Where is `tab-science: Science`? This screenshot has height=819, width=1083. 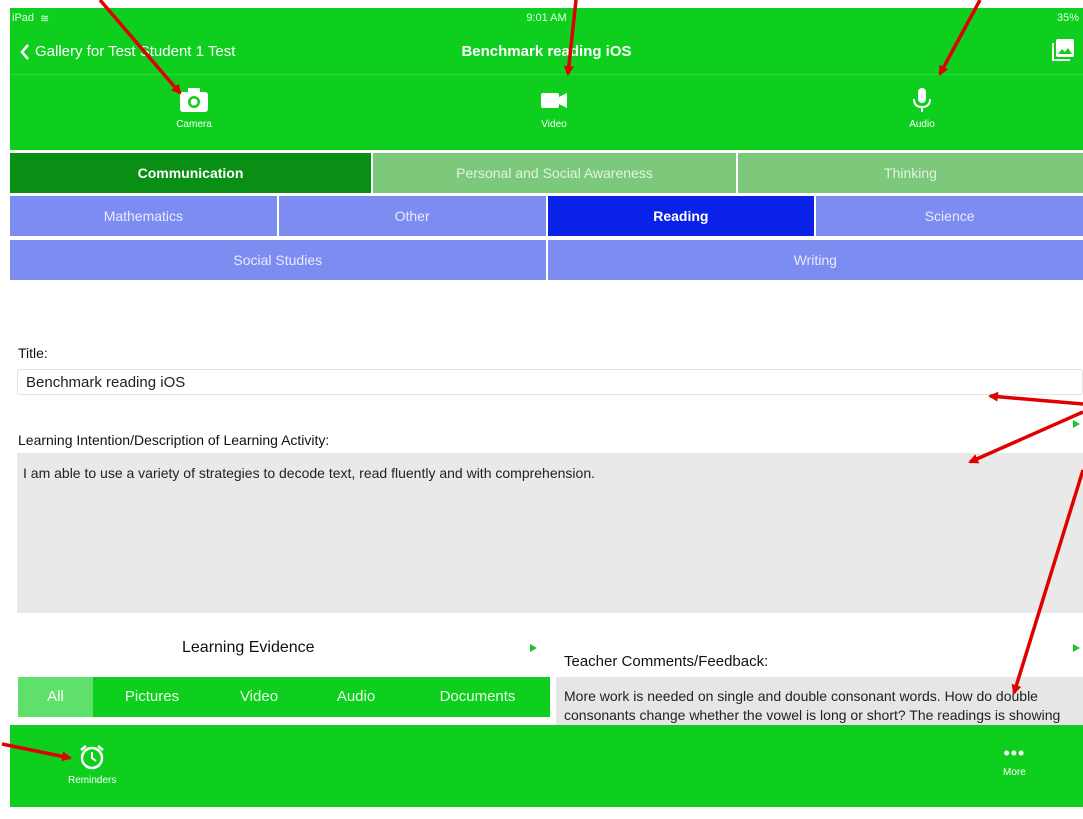 tab-science: Science is located at coordinates (949, 216).